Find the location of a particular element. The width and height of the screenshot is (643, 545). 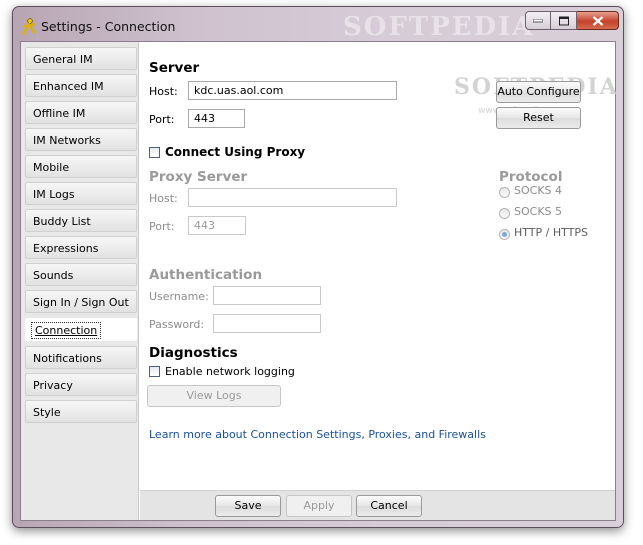

window-controls is located at coordinates (572, 20).